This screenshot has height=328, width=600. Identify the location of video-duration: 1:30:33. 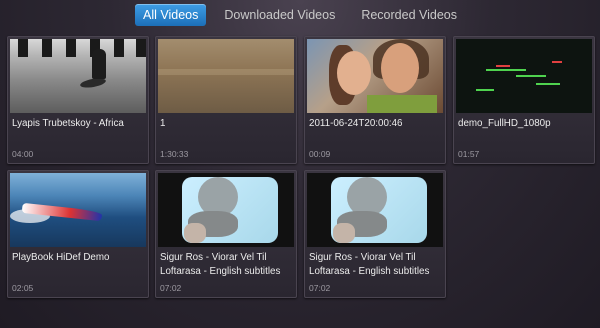
(174, 154).